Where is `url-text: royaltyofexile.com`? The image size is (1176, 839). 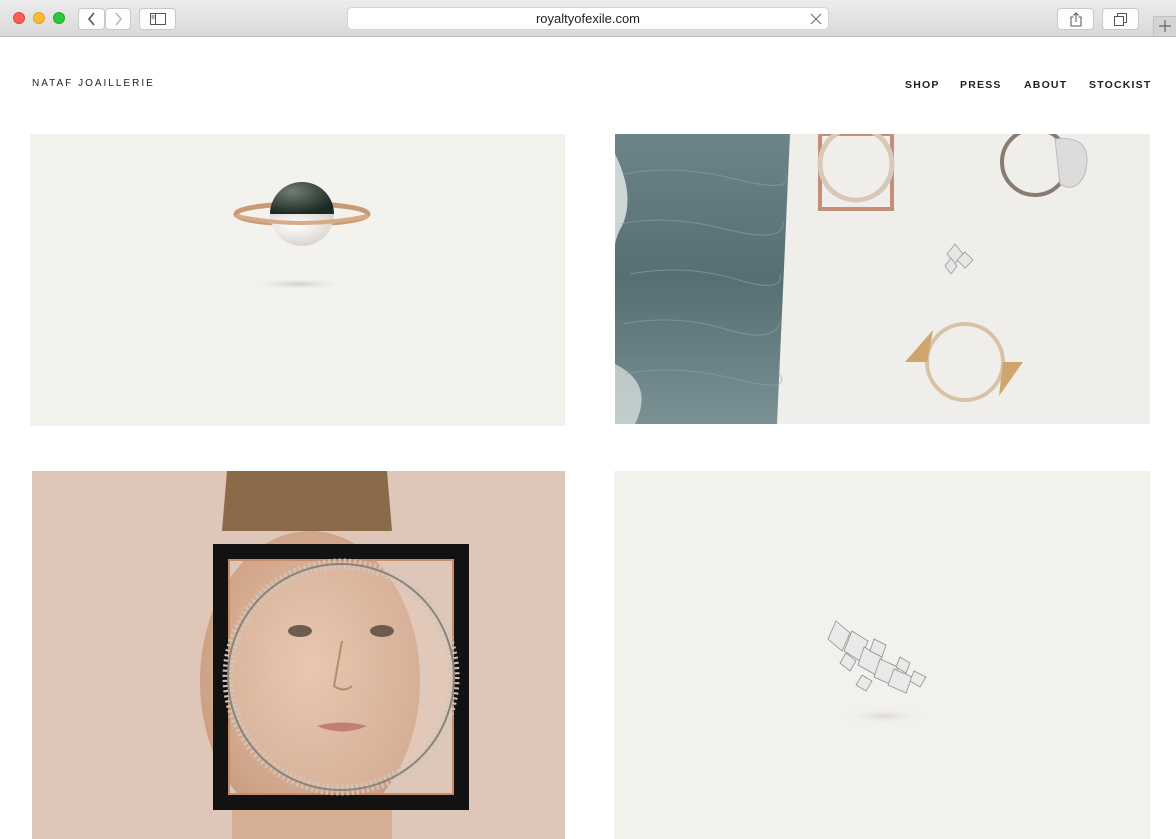
url-text: royaltyofexile.com is located at coordinates (588, 18).